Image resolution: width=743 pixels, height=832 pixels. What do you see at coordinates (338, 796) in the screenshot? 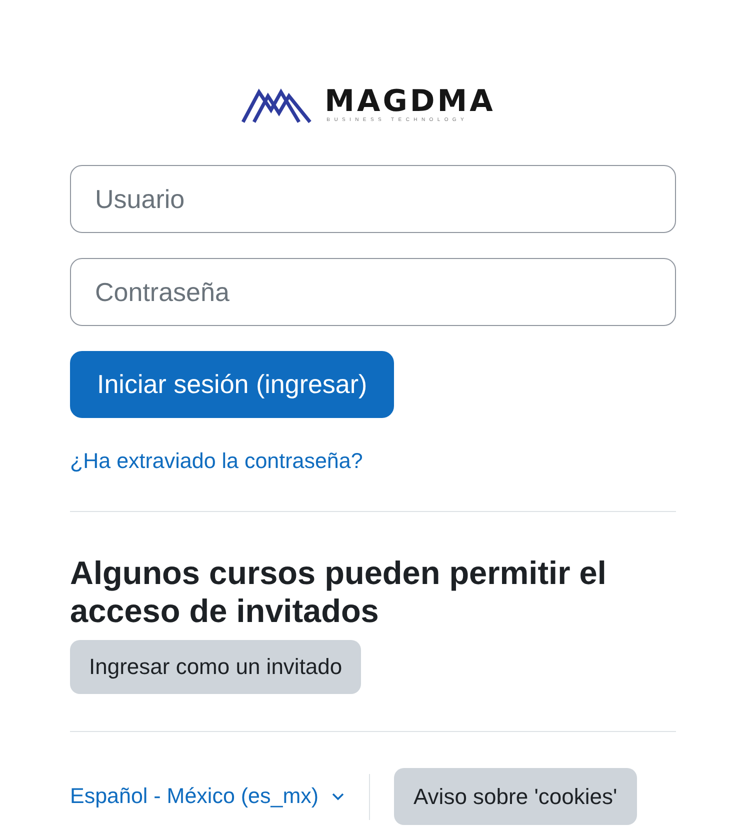
I see `chevron-down-icon` at bounding box center [338, 796].